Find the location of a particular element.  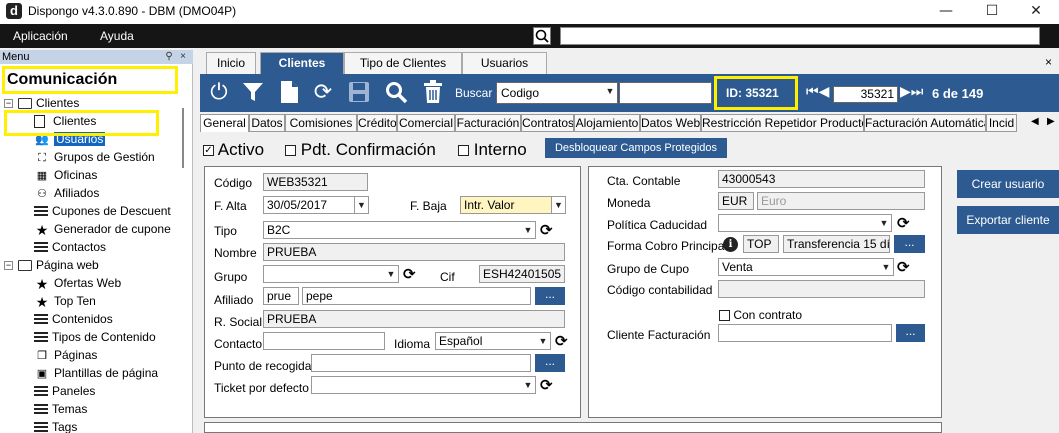

tree-item: Cupones de Descuent is located at coordinates (93, 211).